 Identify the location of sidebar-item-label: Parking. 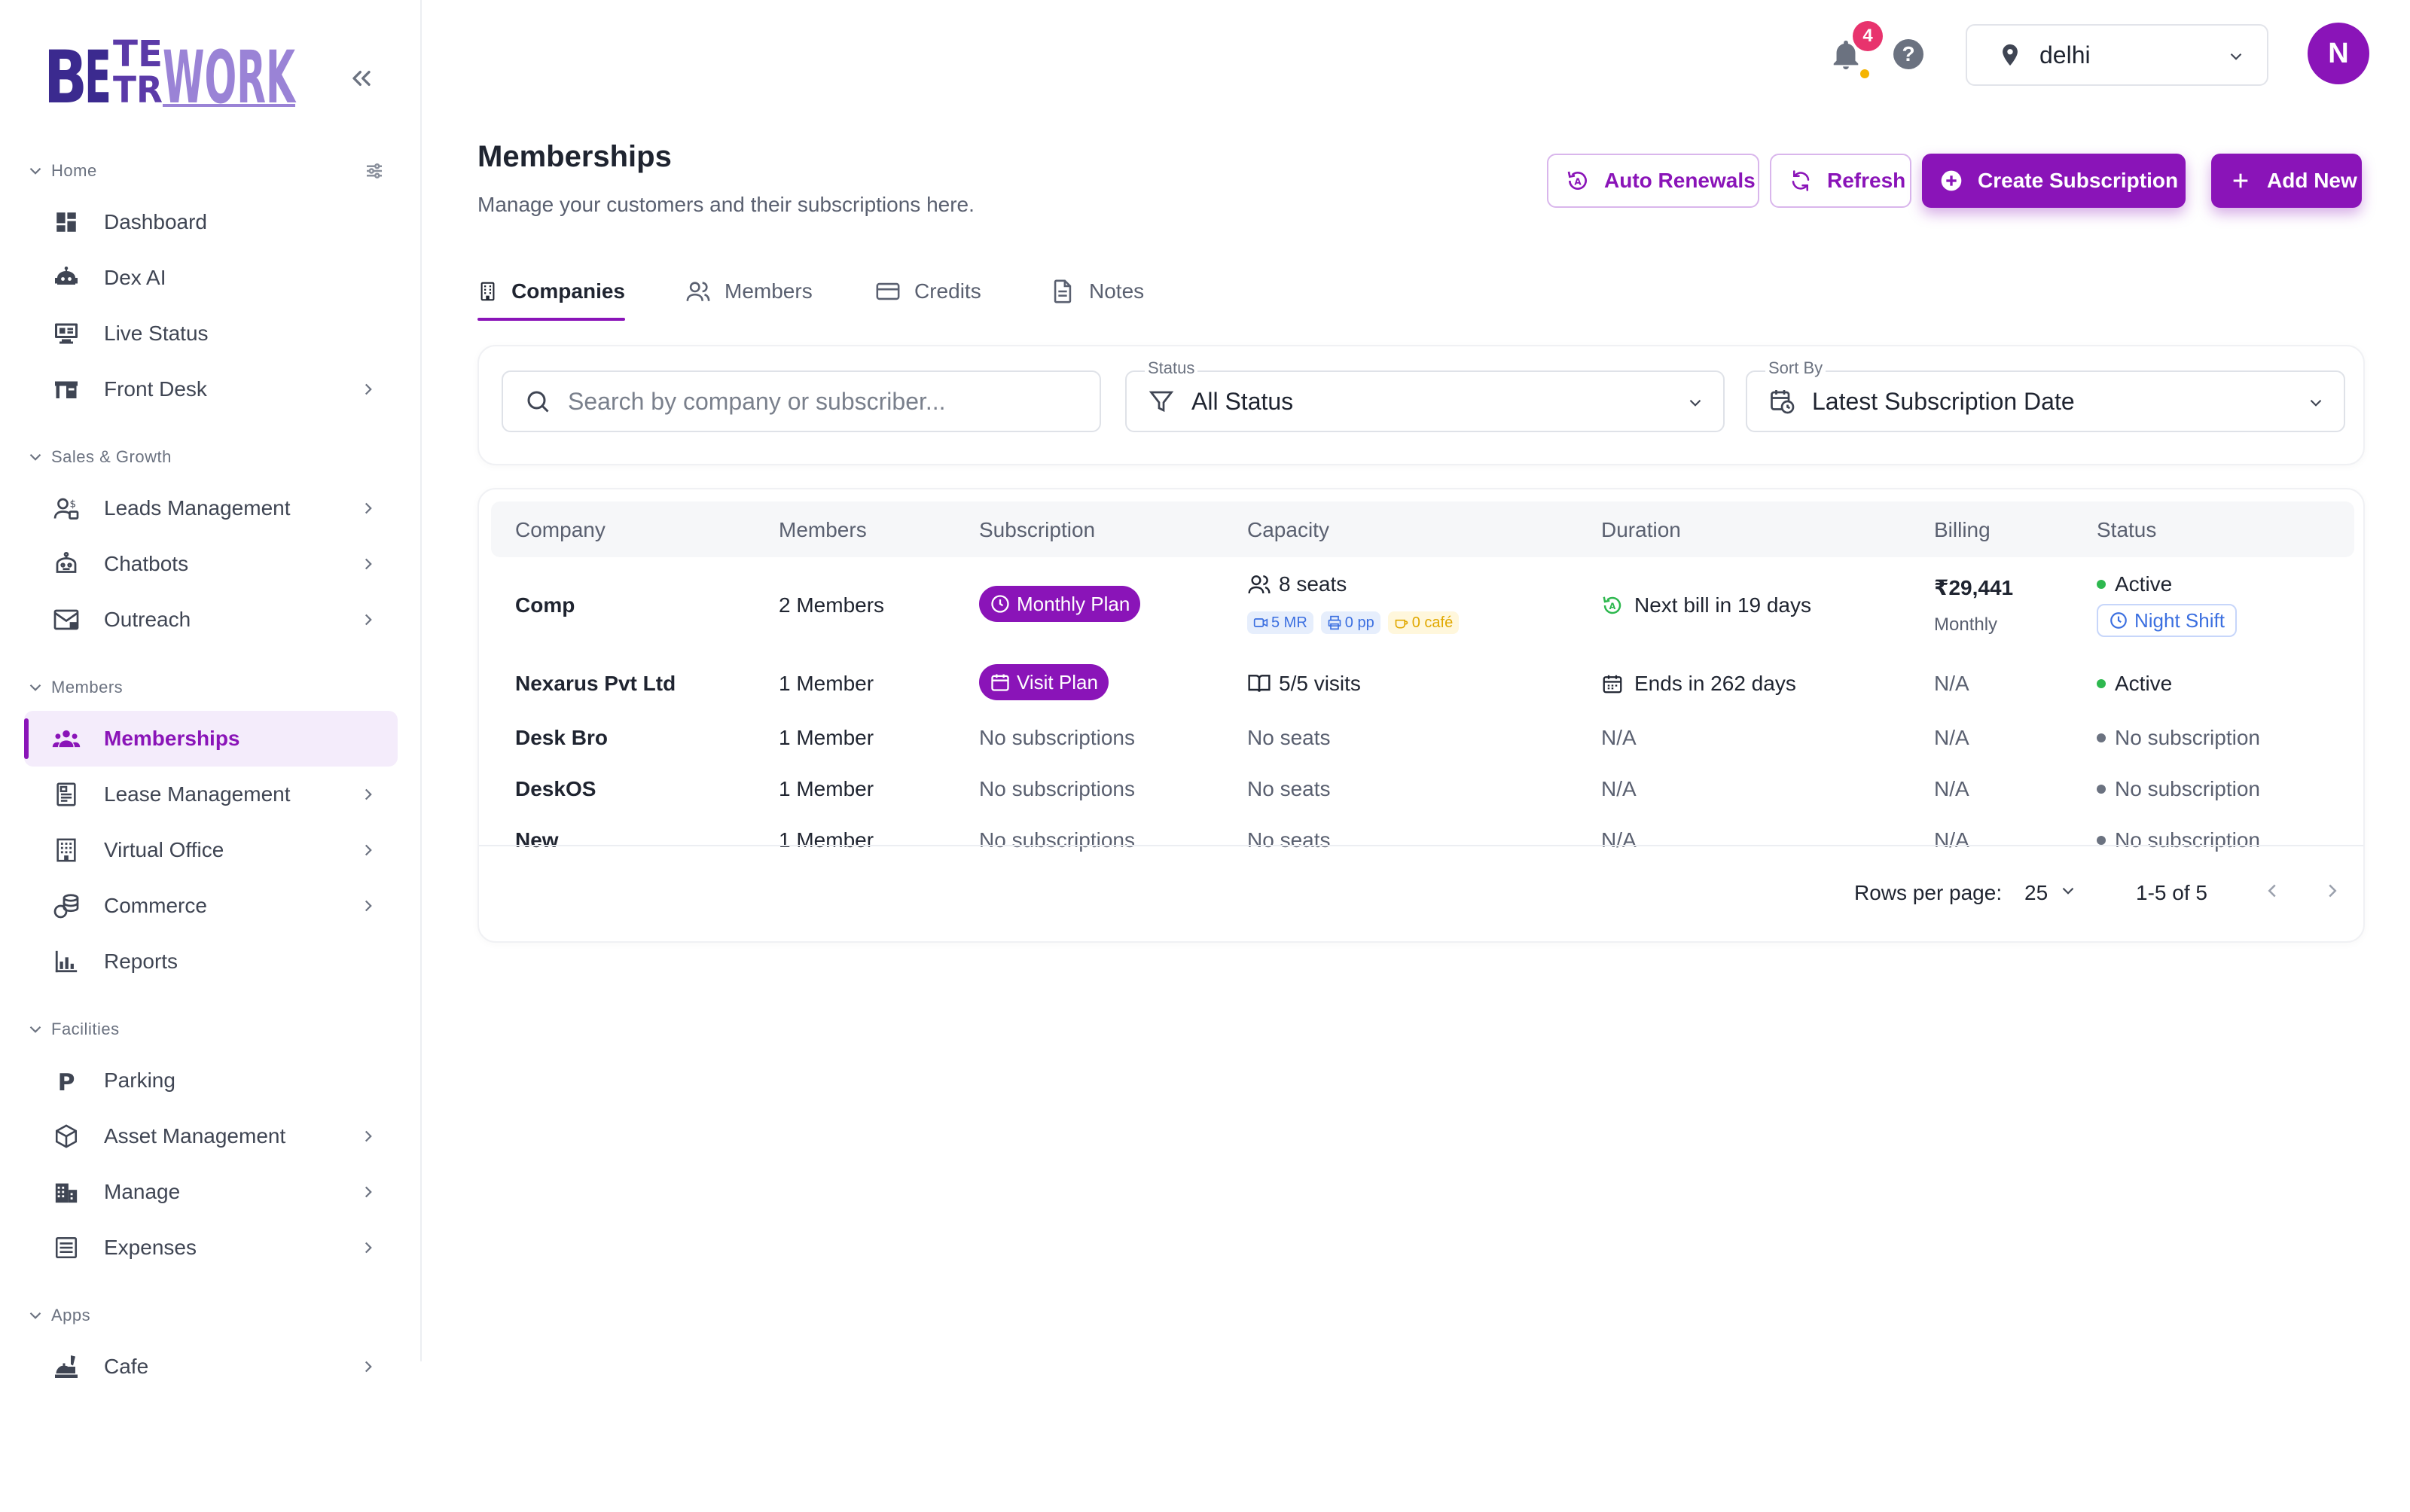
(139, 1080).